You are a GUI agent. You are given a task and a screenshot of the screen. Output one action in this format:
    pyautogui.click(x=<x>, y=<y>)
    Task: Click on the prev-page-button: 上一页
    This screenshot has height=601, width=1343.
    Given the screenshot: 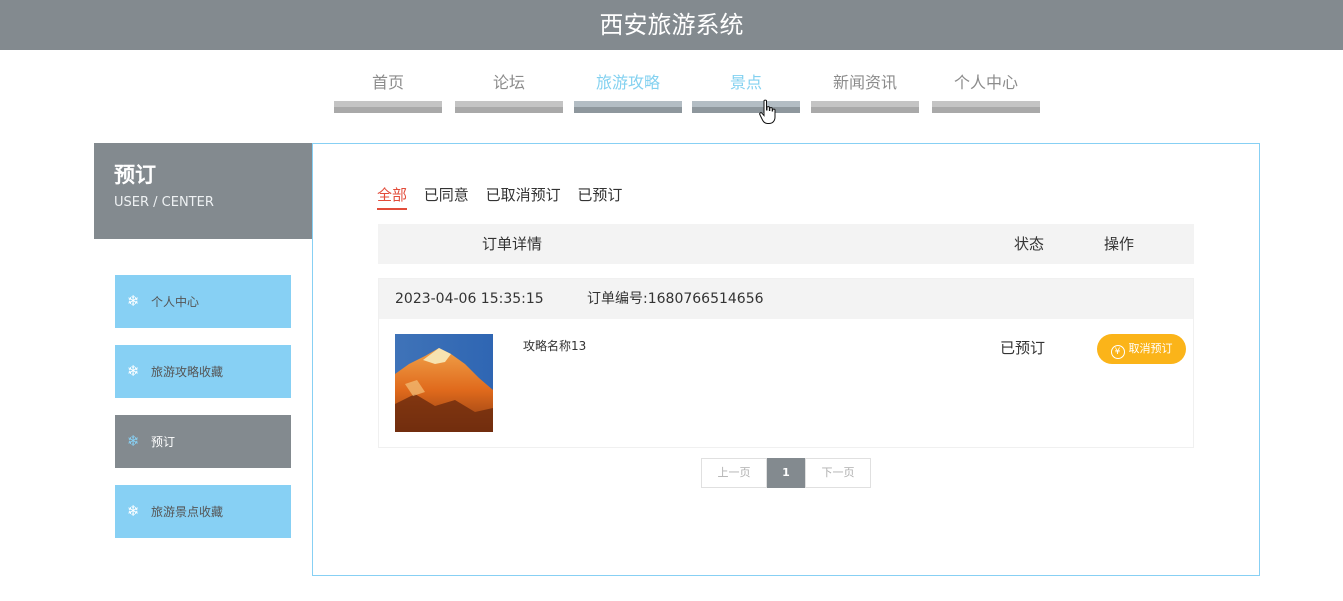 What is the action you would take?
    pyautogui.click(x=734, y=473)
    